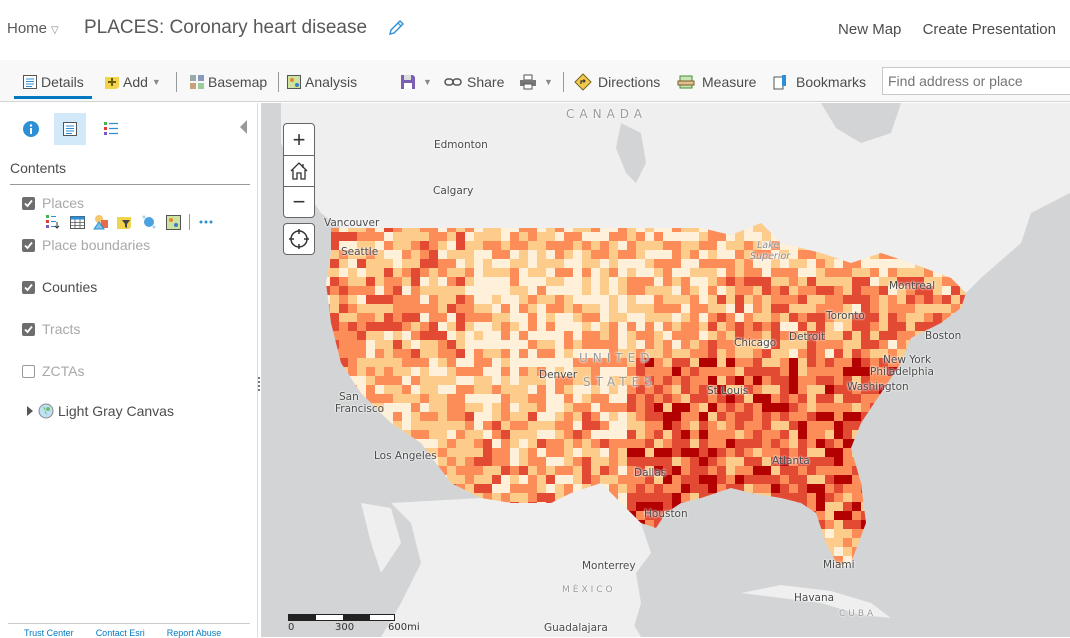 This screenshot has height=638, width=1070. What do you see at coordinates (173, 222) in the screenshot?
I see `show-analysis-icon` at bounding box center [173, 222].